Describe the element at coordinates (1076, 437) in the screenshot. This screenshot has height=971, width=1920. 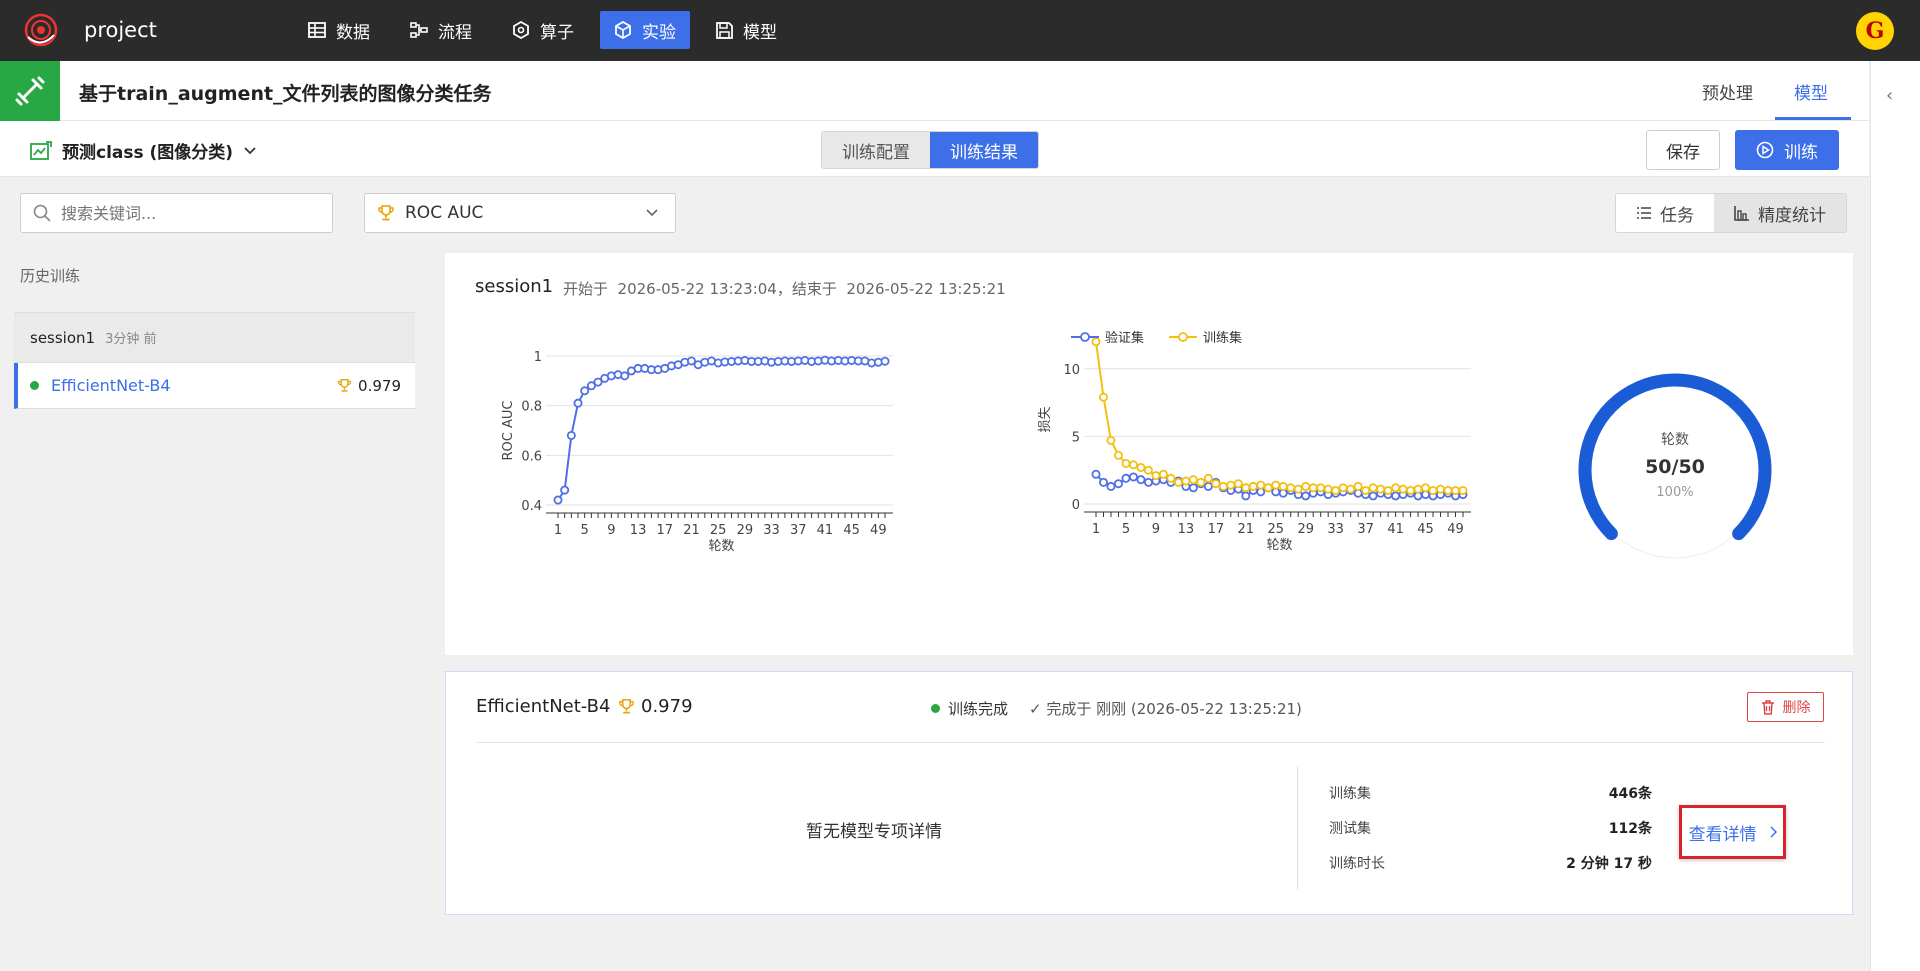
I see `y-tick-label: 5` at that location.